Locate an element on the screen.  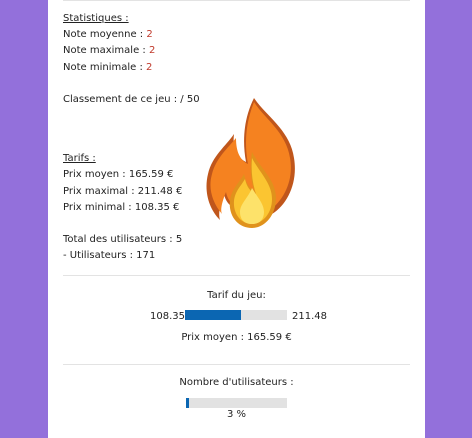
average-rating: Note moyenne : 2 is located at coordinates (108, 34).